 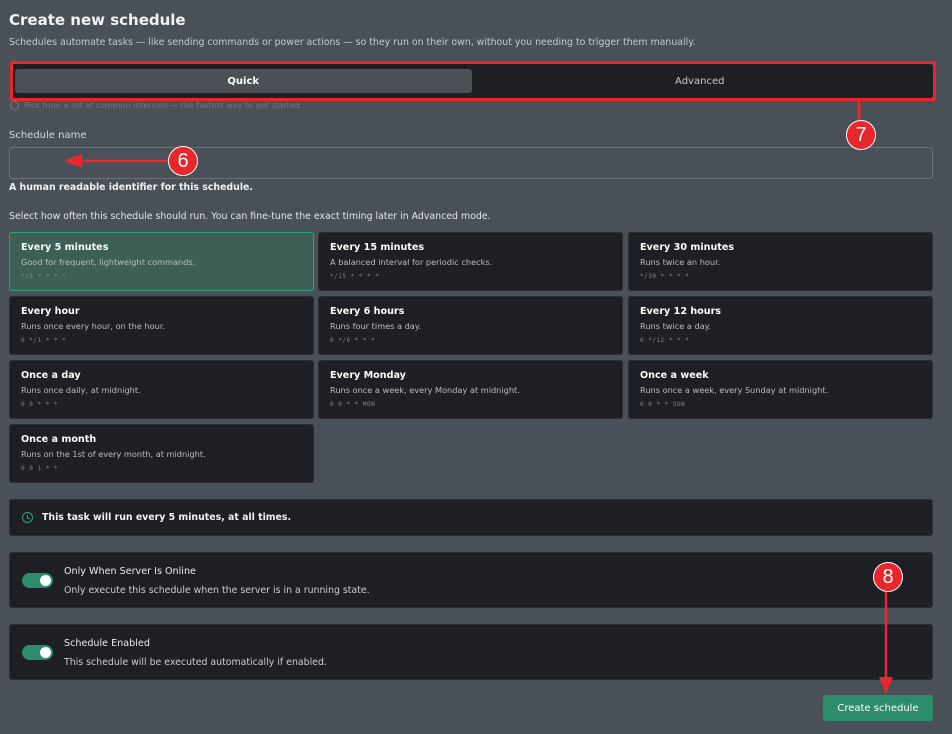 I want to click on schedule-name-input, so click(x=471, y=163).